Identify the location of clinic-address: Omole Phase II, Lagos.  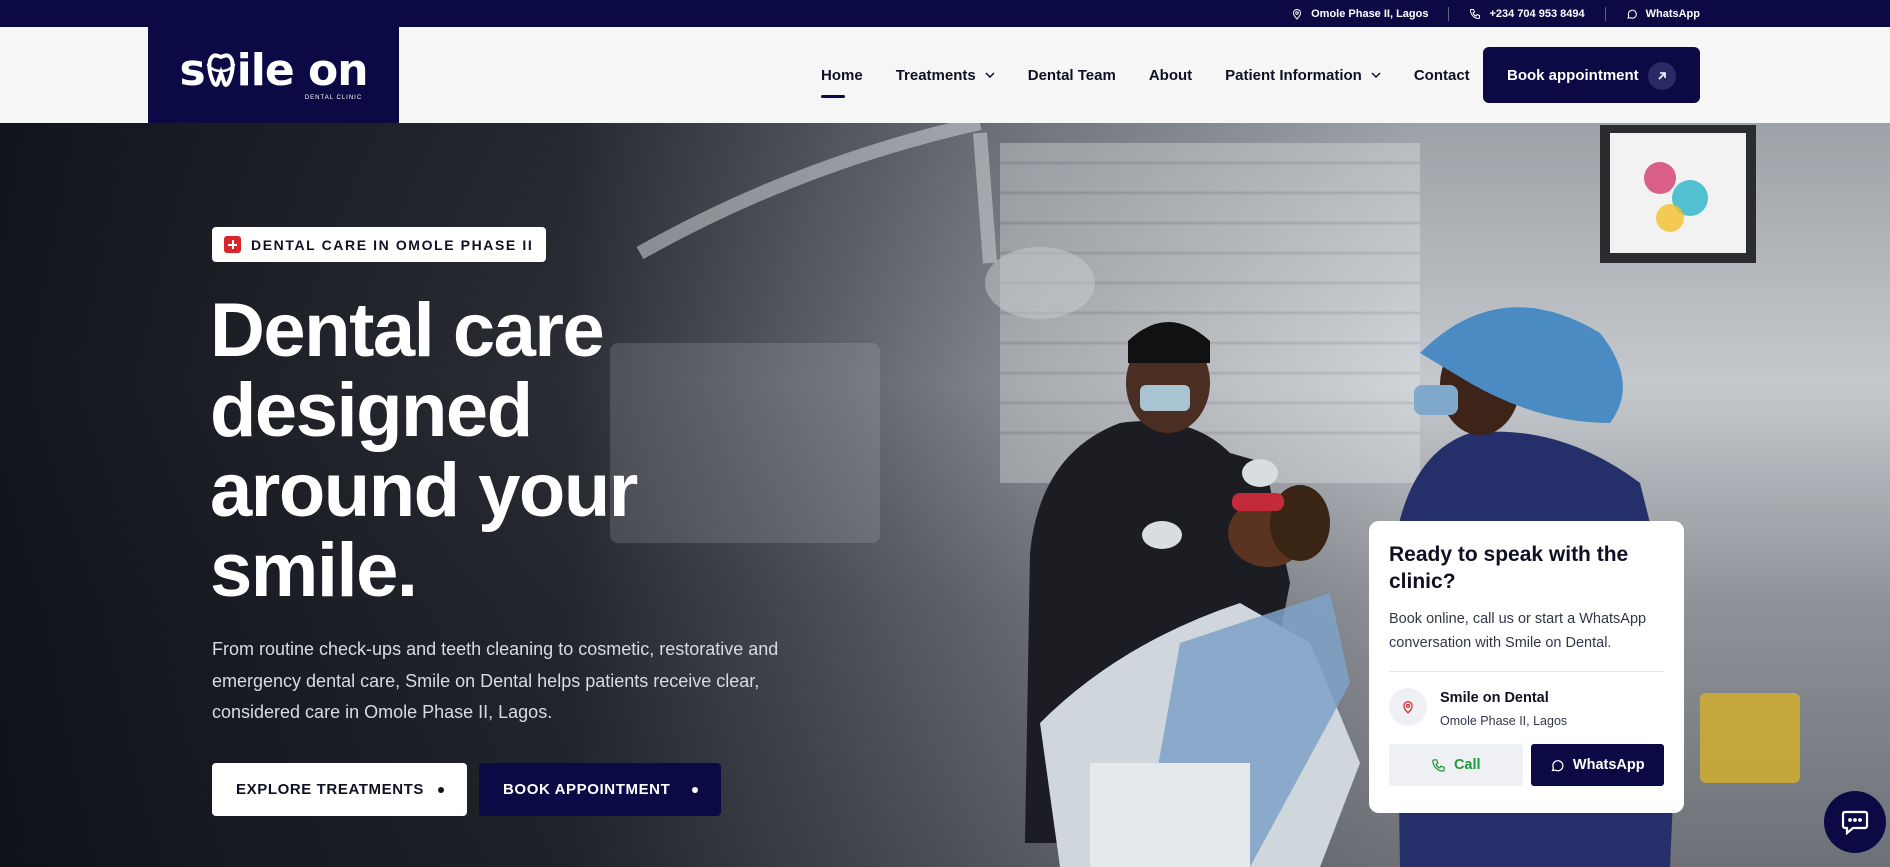
(1504, 721).